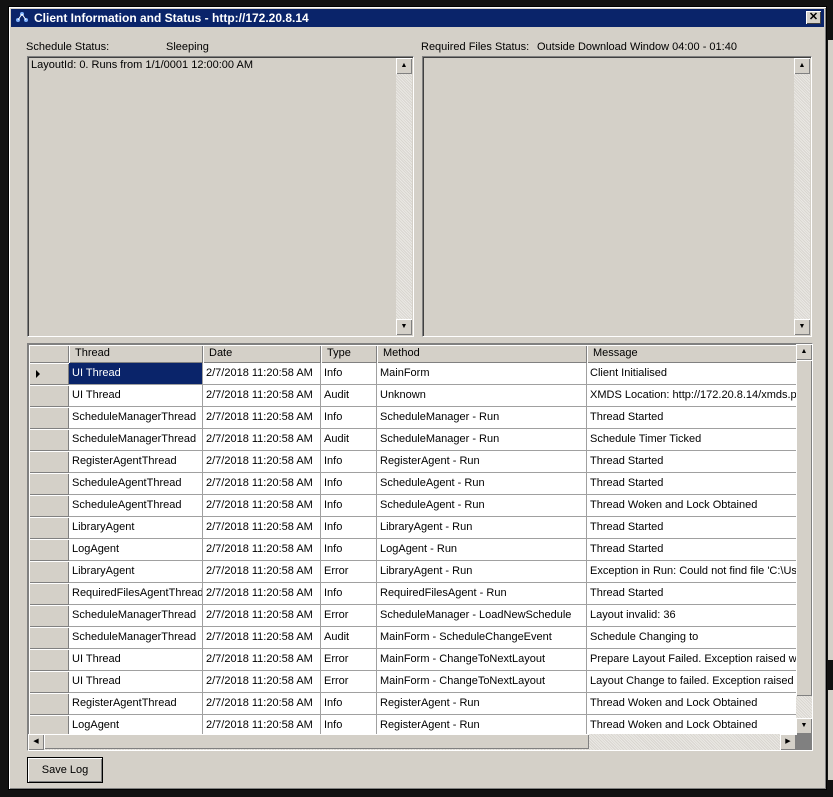 This screenshot has width=833, height=797. What do you see at coordinates (813, 17) in the screenshot?
I see `close-button: ✕` at bounding box center [813, 17].